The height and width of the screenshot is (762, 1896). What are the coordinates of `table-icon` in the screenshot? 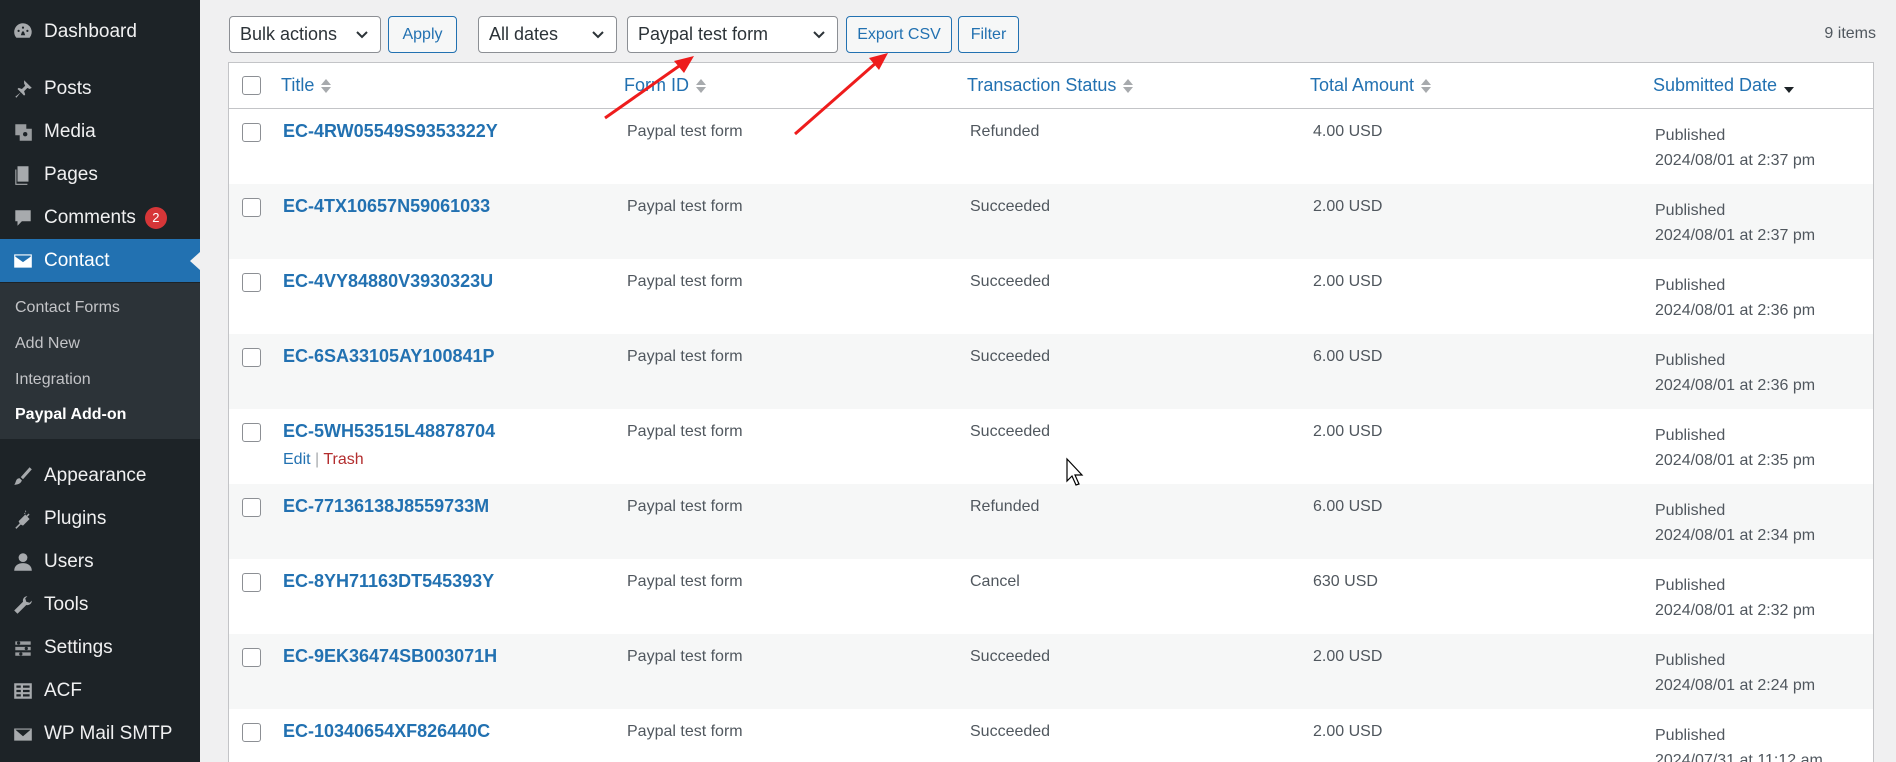 It's located at (23, 691).